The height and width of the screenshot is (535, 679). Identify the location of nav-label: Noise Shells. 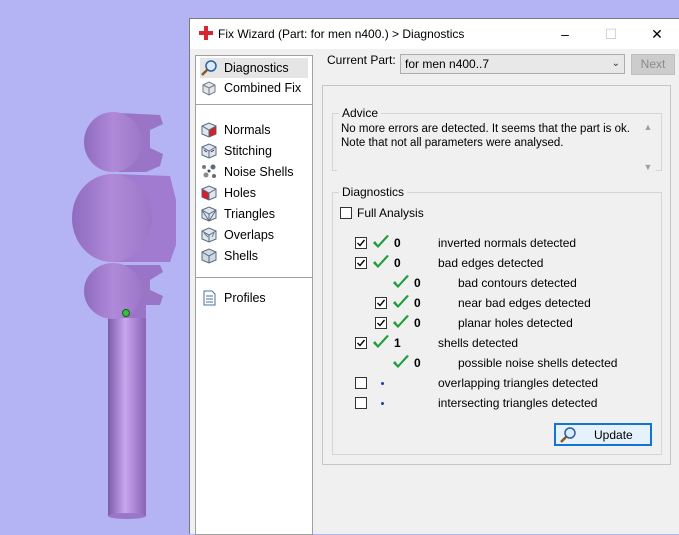
(259, 172).